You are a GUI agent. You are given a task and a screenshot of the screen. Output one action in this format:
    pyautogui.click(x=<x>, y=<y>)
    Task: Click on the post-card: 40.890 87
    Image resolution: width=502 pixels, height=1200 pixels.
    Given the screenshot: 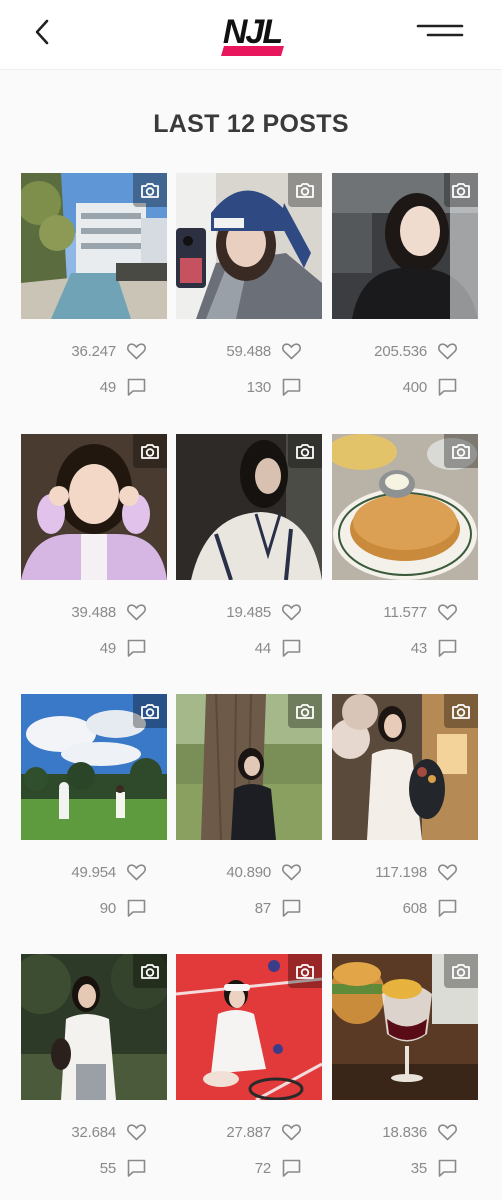 What is the action you would take?
    pyautogui.click(x=249, y=806)
    